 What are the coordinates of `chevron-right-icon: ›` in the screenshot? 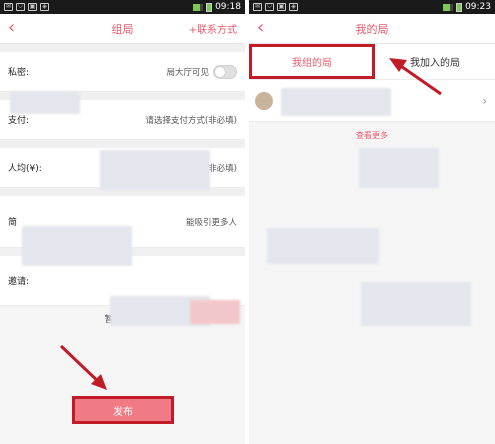 It's located at (484, 100).